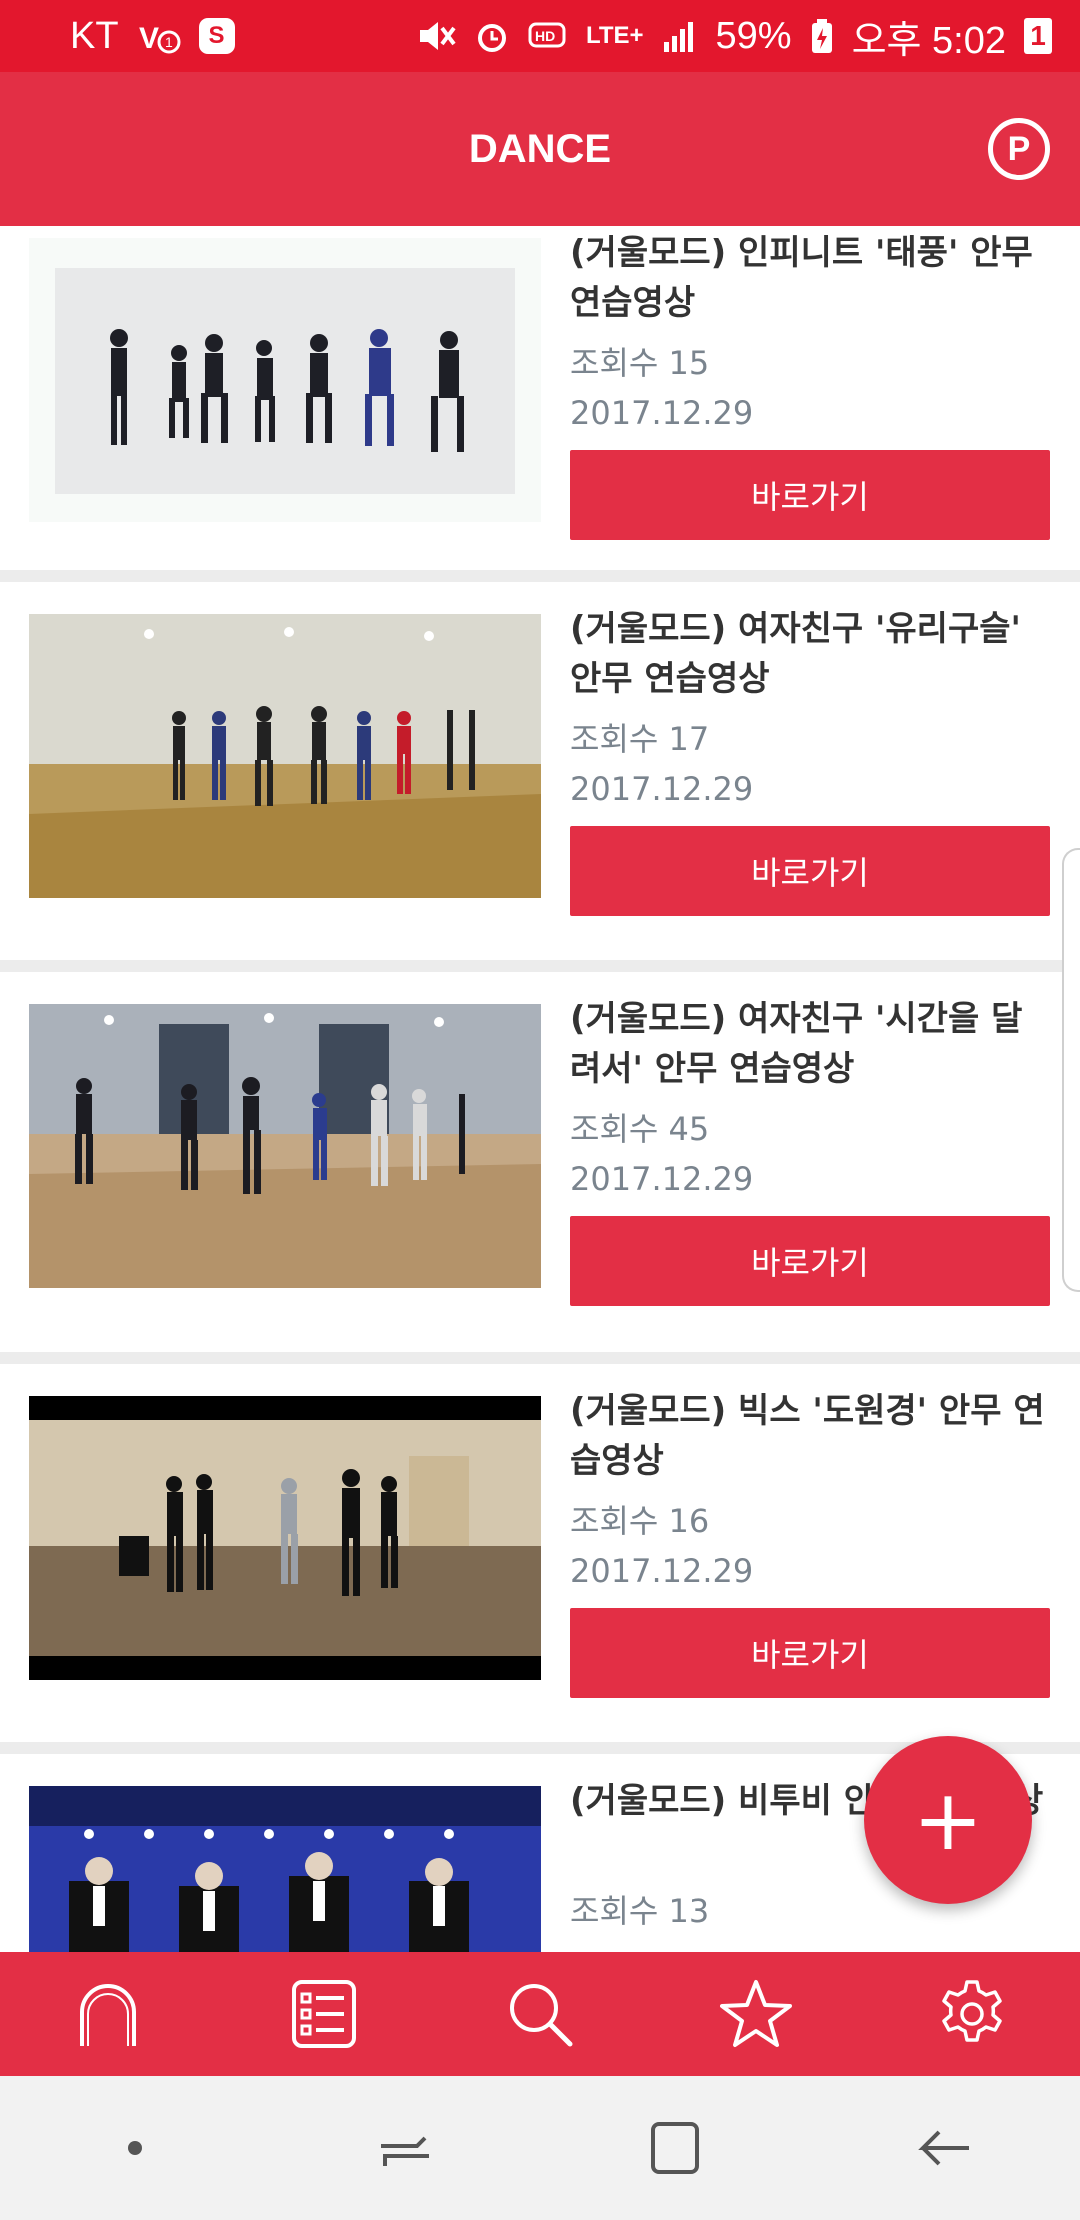 Image resolution: width=1080 pixels, height=2220 pixels. What do you see at coordinates (1019, 149) in the screenshot?
I see `premium-button: P` at bounding box center [1019, 149].